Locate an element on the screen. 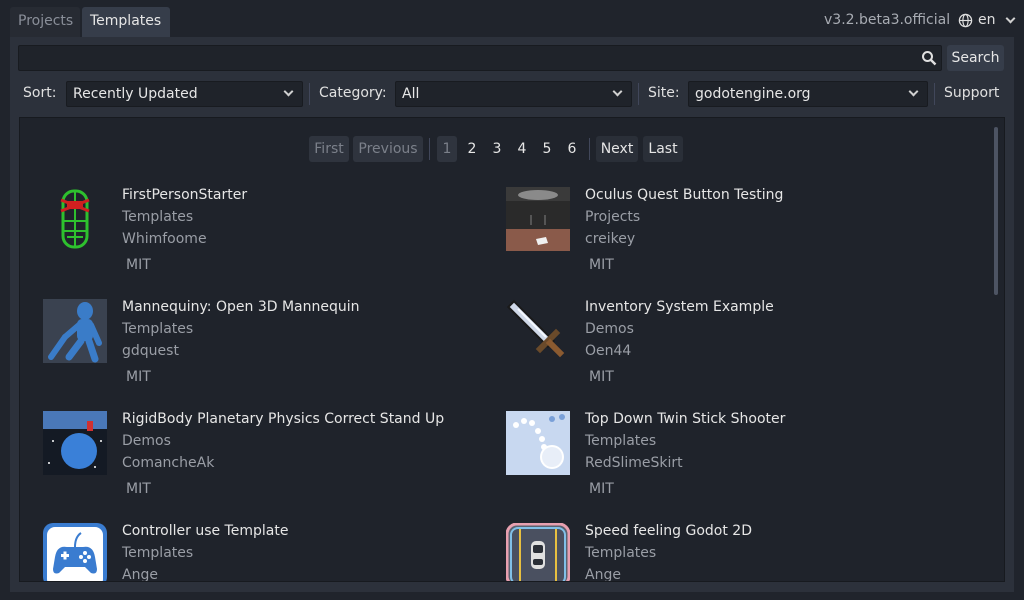 The image size is (1024, 600). scrollbar is located at coordinates (996, 211).